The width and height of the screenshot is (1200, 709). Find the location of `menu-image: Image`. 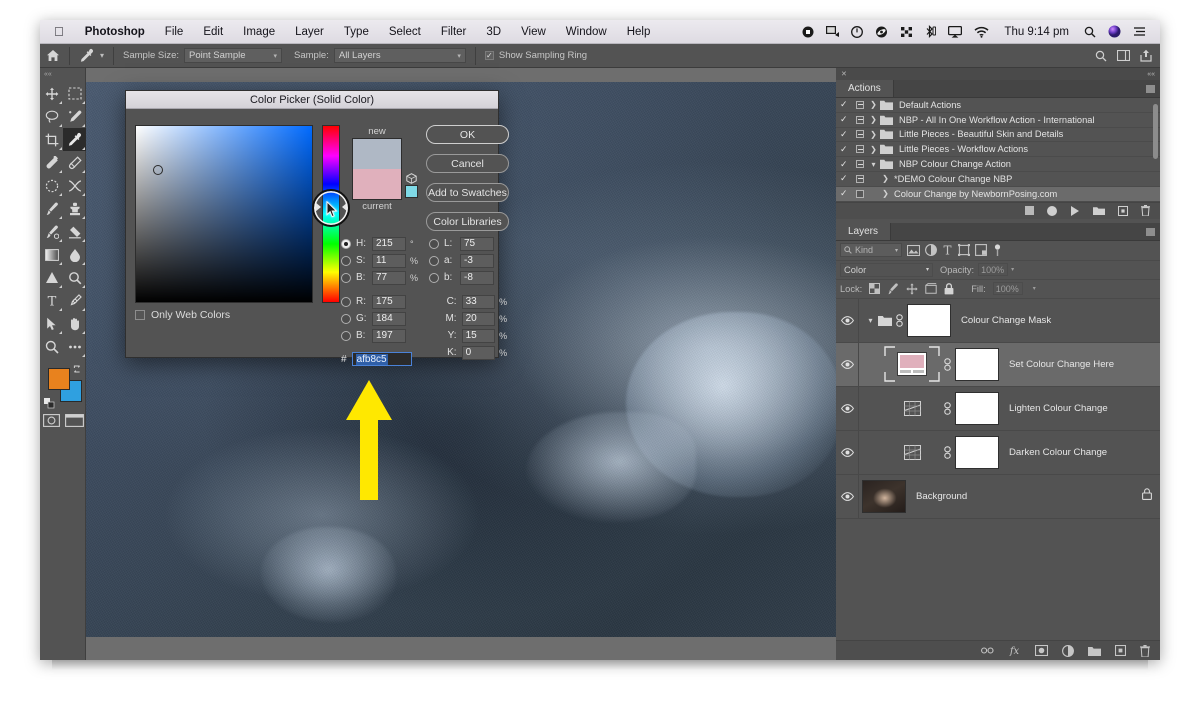

menu-image: Image is located at coordinates (259, 32).